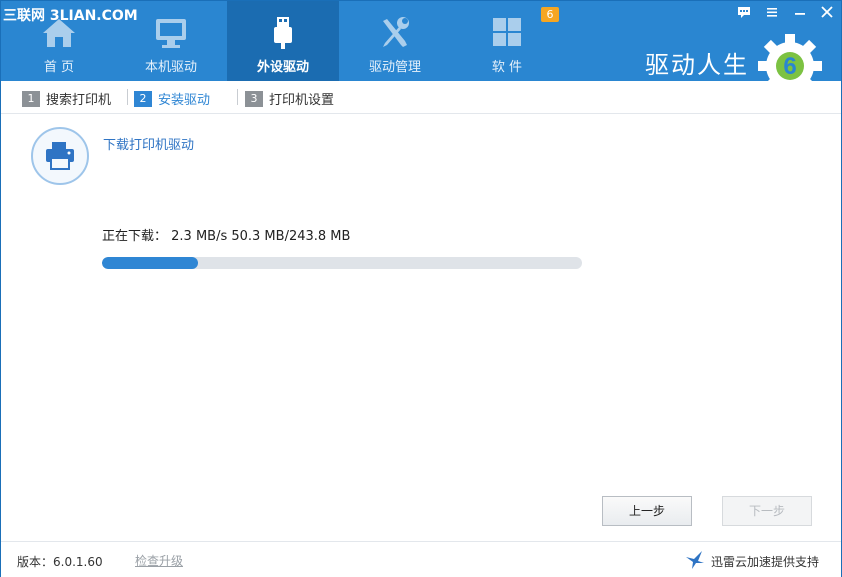 The width and height of the screenshot is (842, 577). Describe the element at coordinates (765, 562) in the screenshot. I see `sponsor-text: 迅雷云加速提供支持` at that location.